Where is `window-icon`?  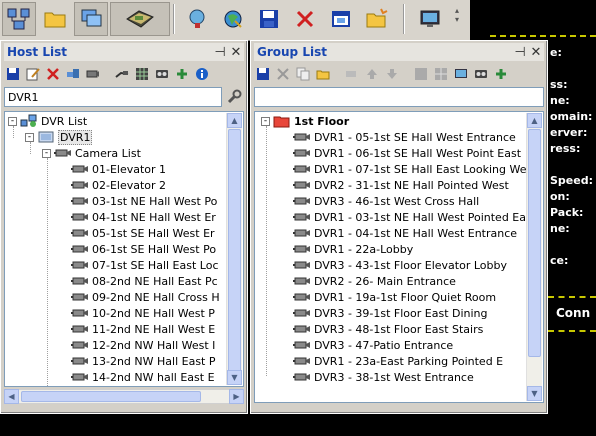 window-icon is located at coordinates (341, 19).